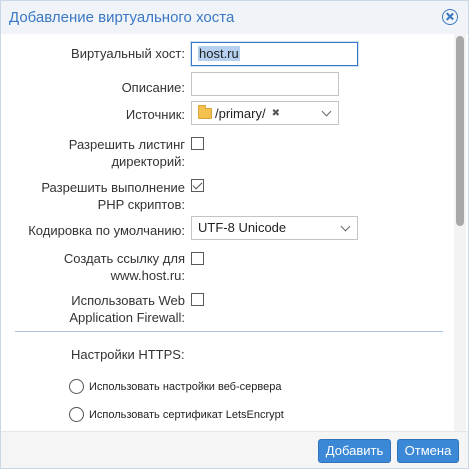  What do you see at coordinates (197, 185) in the screenshot?
I see `php-exec-checkbox` at bounding box center [197, 185].